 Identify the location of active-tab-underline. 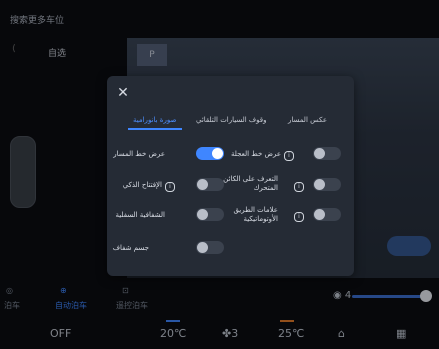
(155, 129).